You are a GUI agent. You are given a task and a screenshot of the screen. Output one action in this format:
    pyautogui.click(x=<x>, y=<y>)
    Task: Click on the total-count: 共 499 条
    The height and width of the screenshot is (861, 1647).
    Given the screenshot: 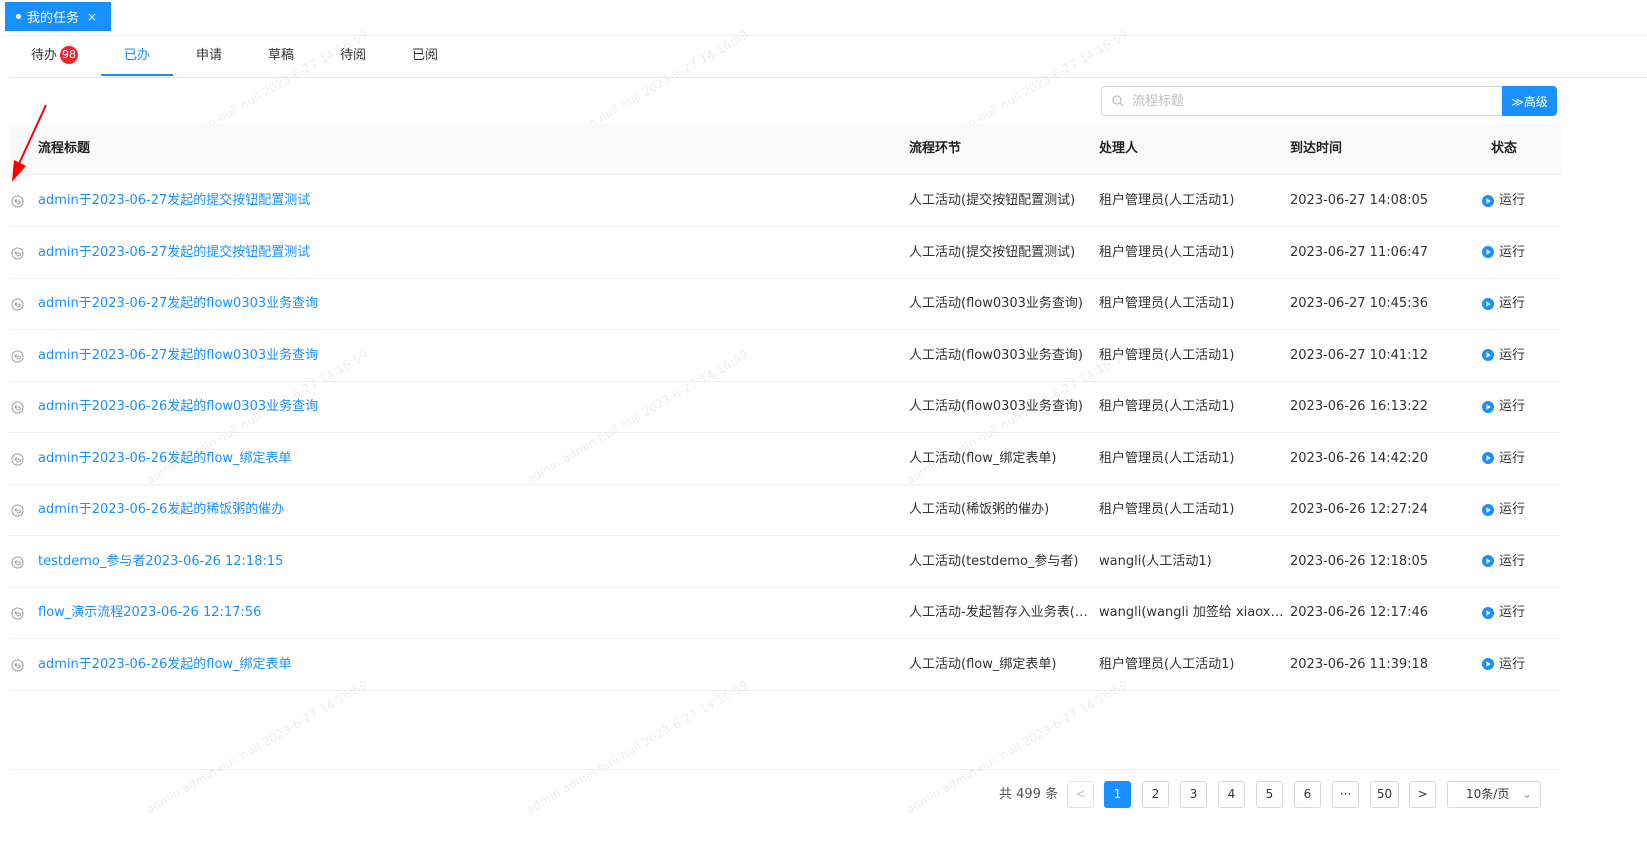 What is the action you would take?
    pyautogui.click(x=1029, y=794)
    